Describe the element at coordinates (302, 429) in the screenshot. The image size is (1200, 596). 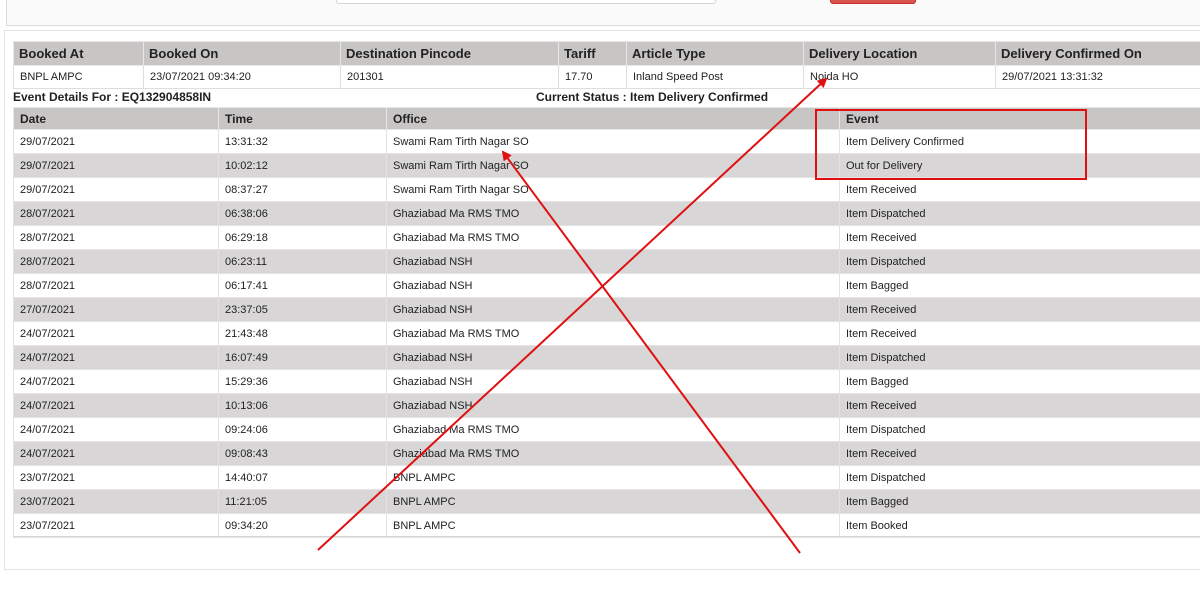
I see `event-time: 09:24:06` at that location.